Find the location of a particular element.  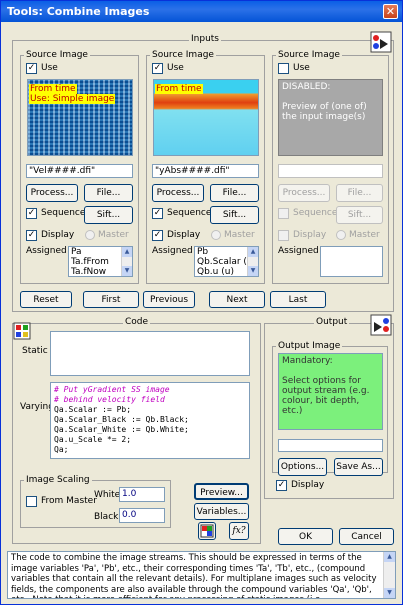

source-filename-2: "yAbs####.dfi" is located at coordinates (205, 171).